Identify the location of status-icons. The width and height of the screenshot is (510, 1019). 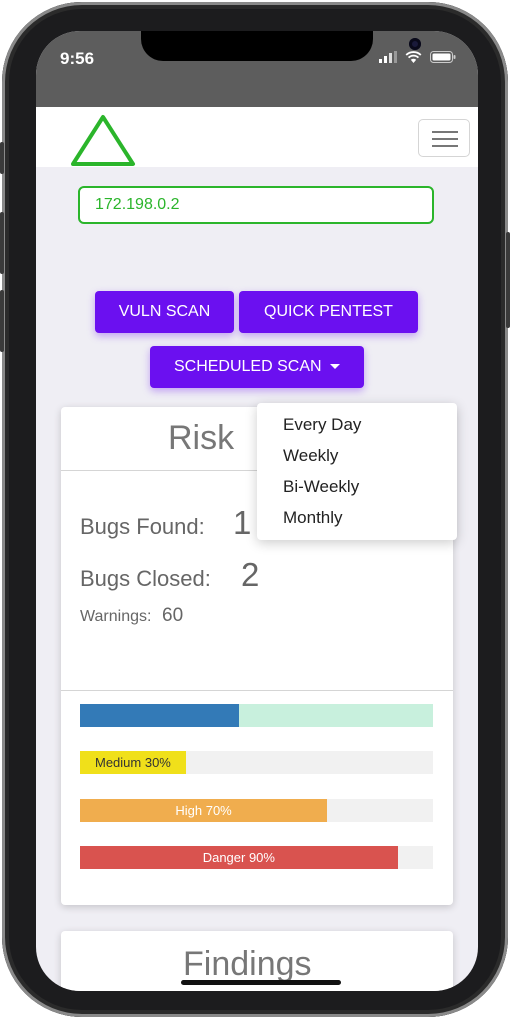
(417, 57).